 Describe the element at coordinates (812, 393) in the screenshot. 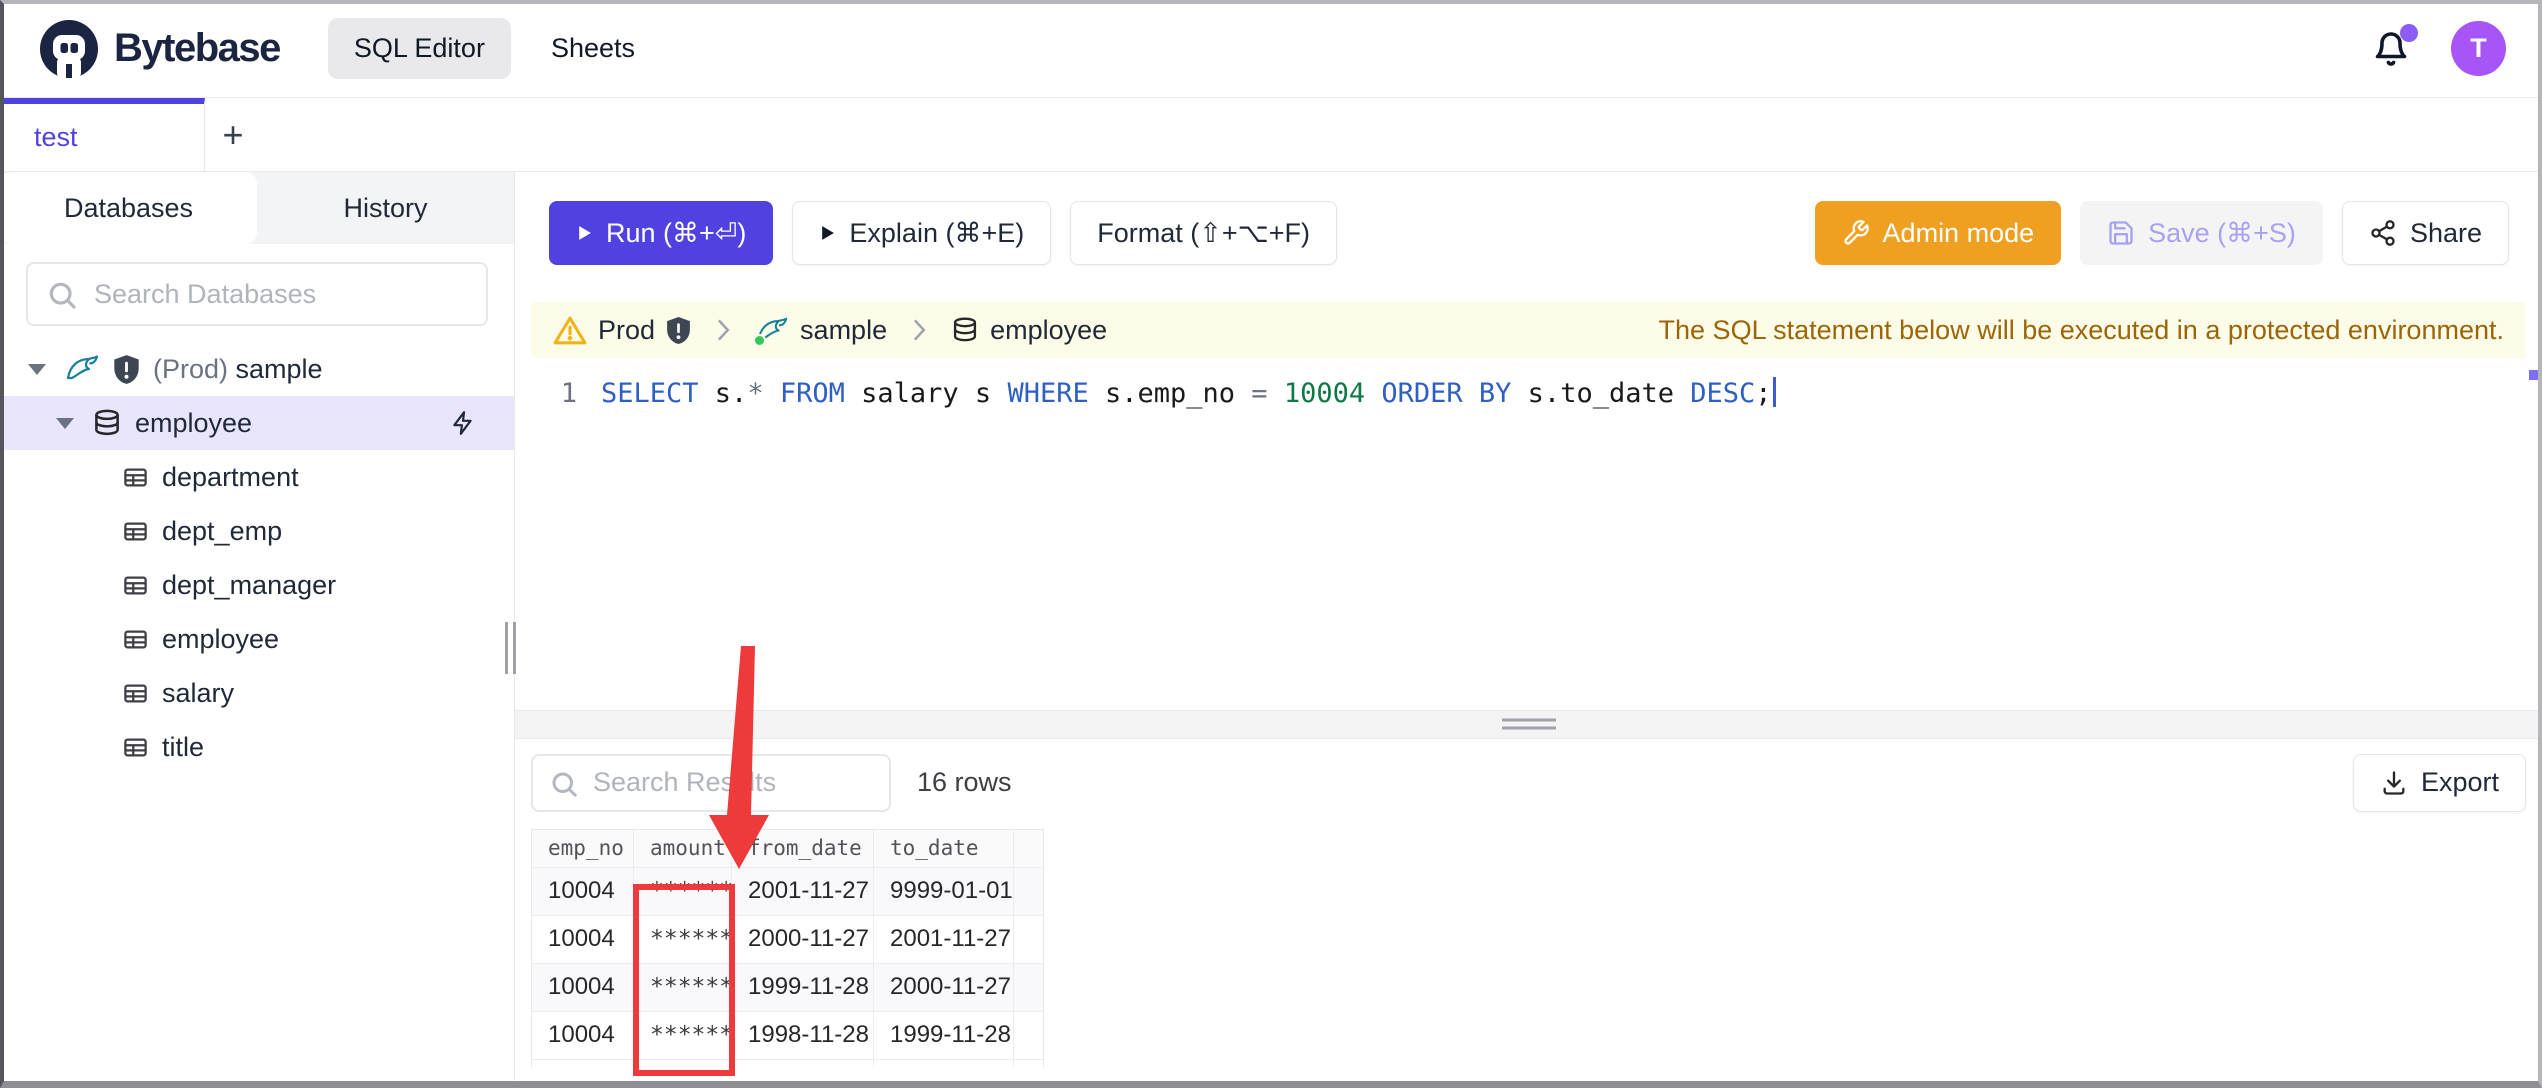

I see `sql-token: FROM` at that location.